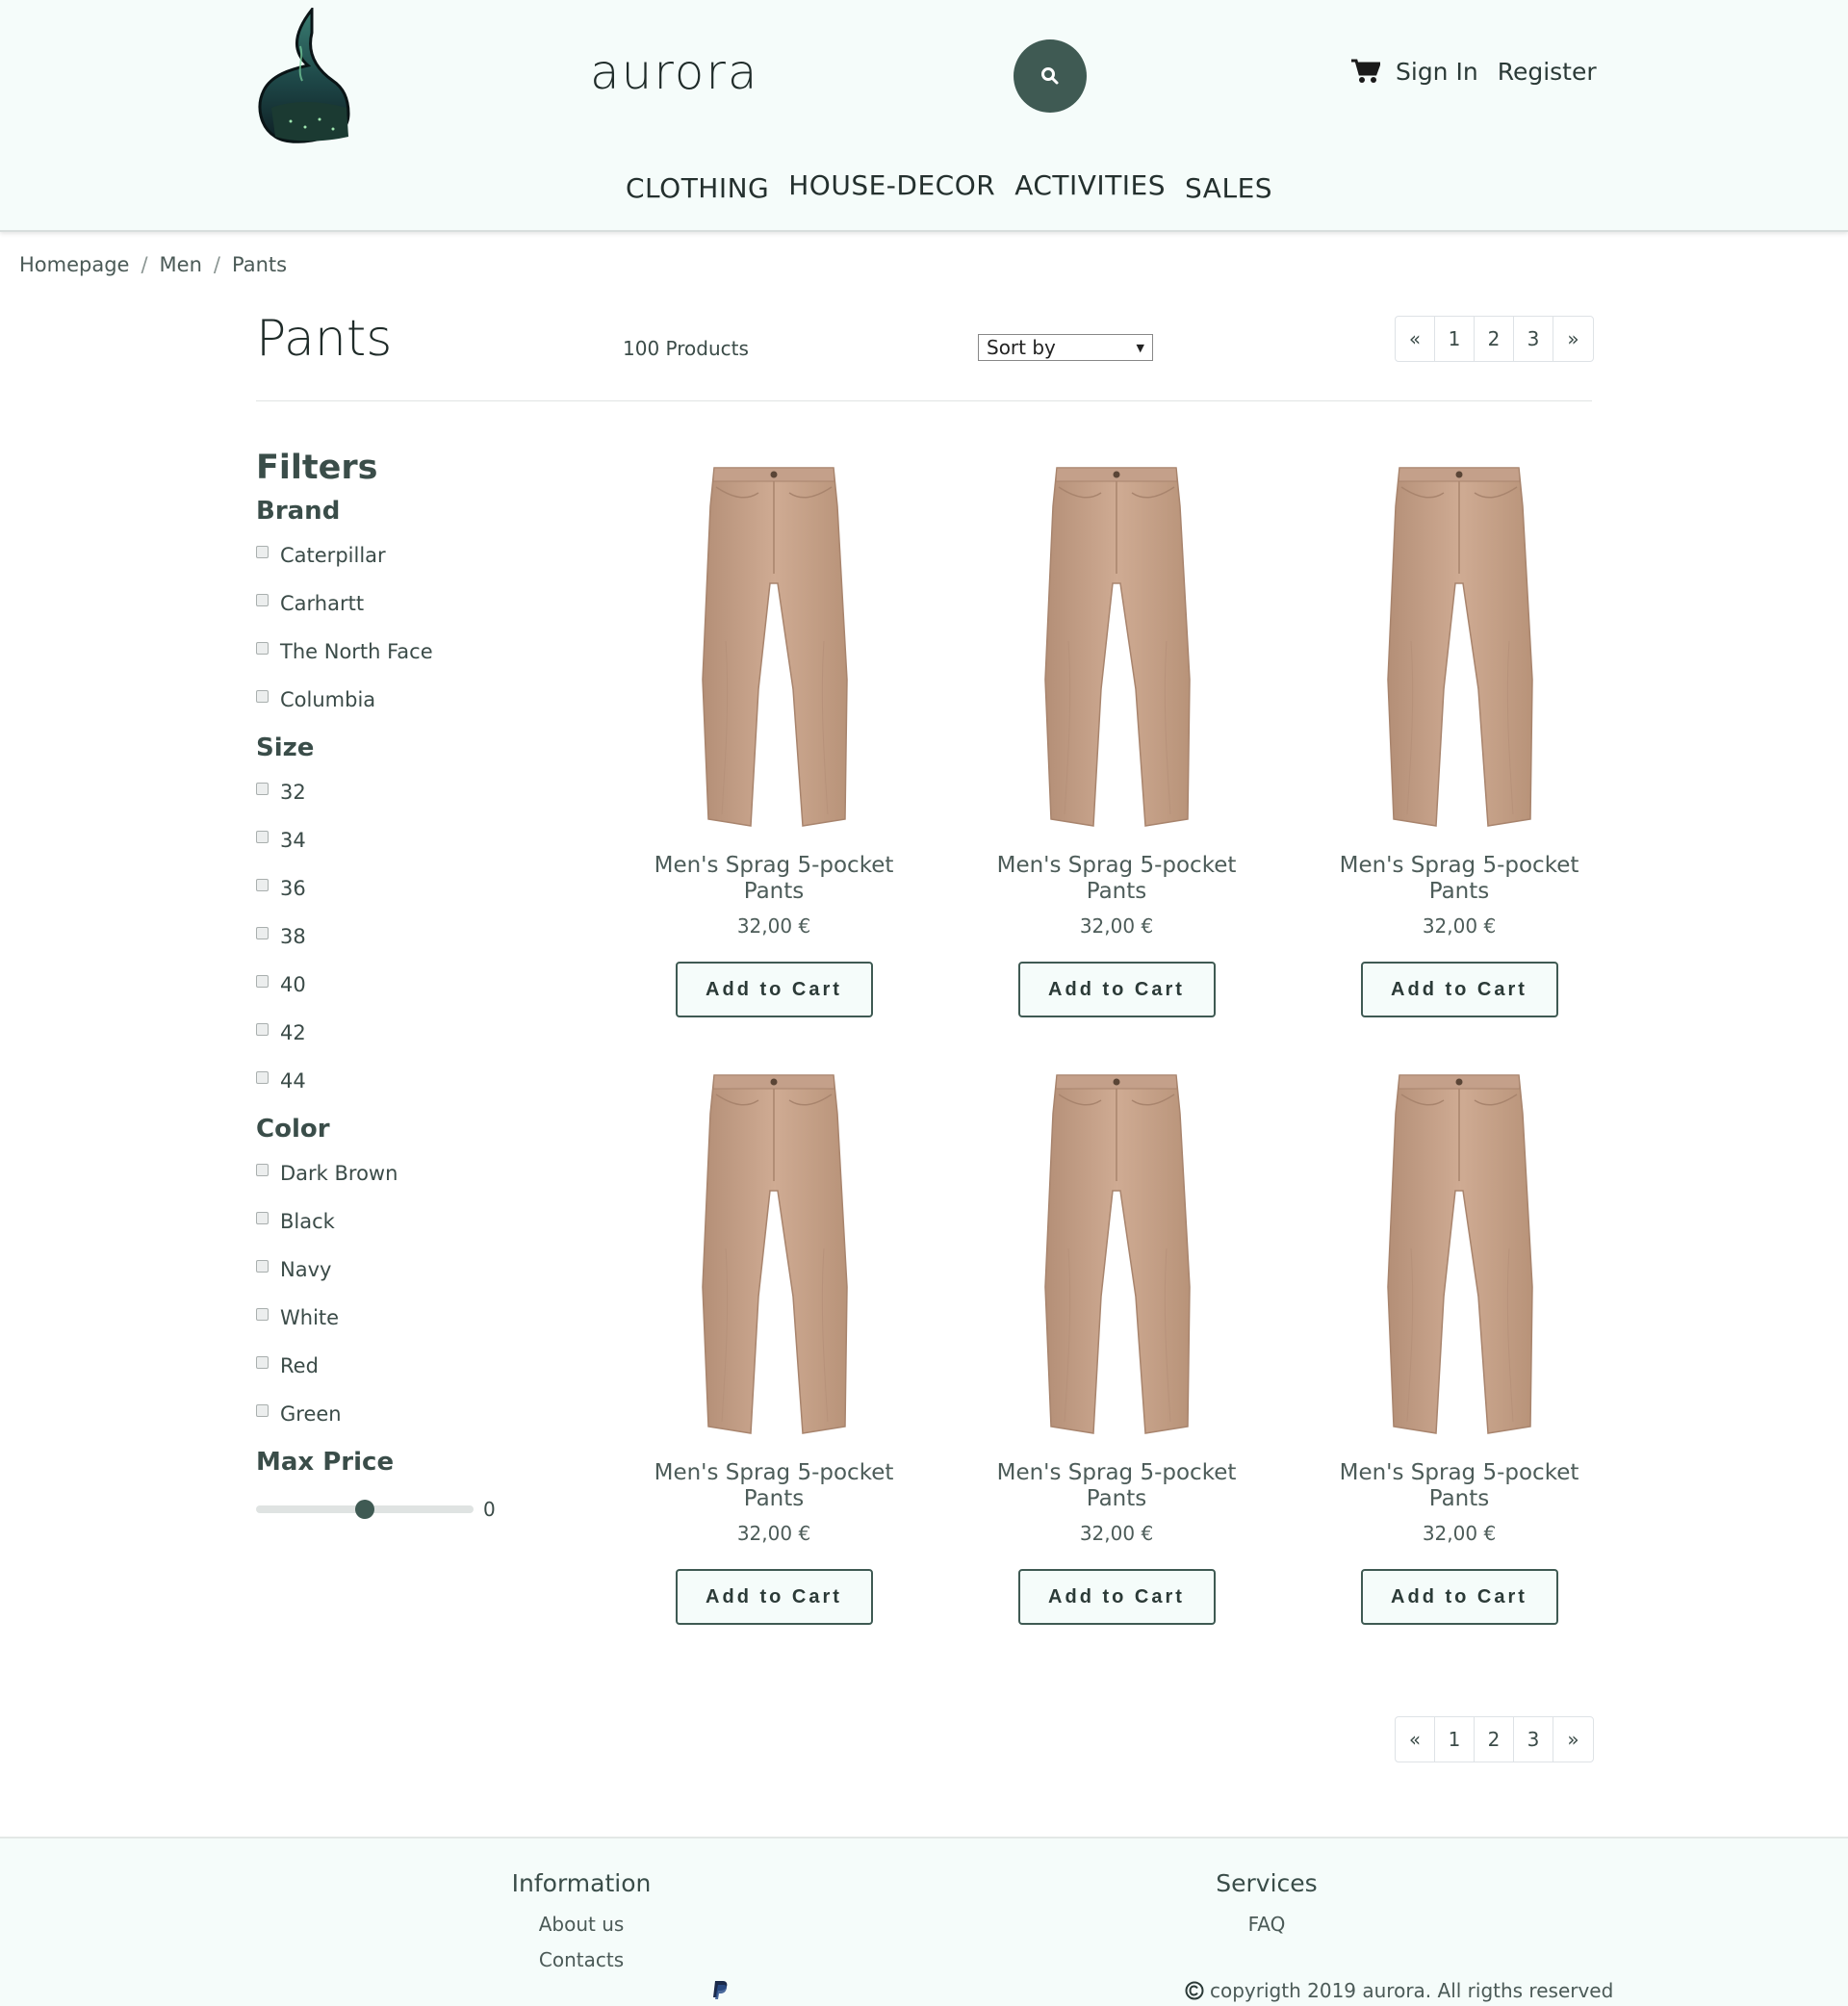  I want to click on filter-option: Columbia, so click(400, 700).